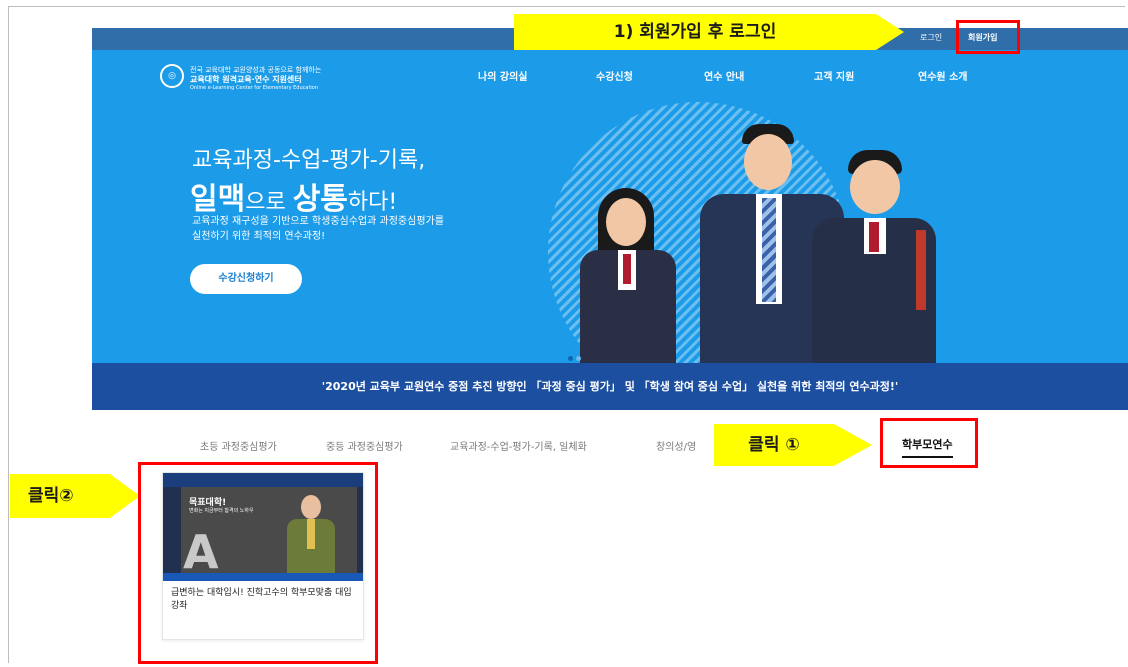  I want to click on tab-creativity: 창의성/영, so click(676, 445).